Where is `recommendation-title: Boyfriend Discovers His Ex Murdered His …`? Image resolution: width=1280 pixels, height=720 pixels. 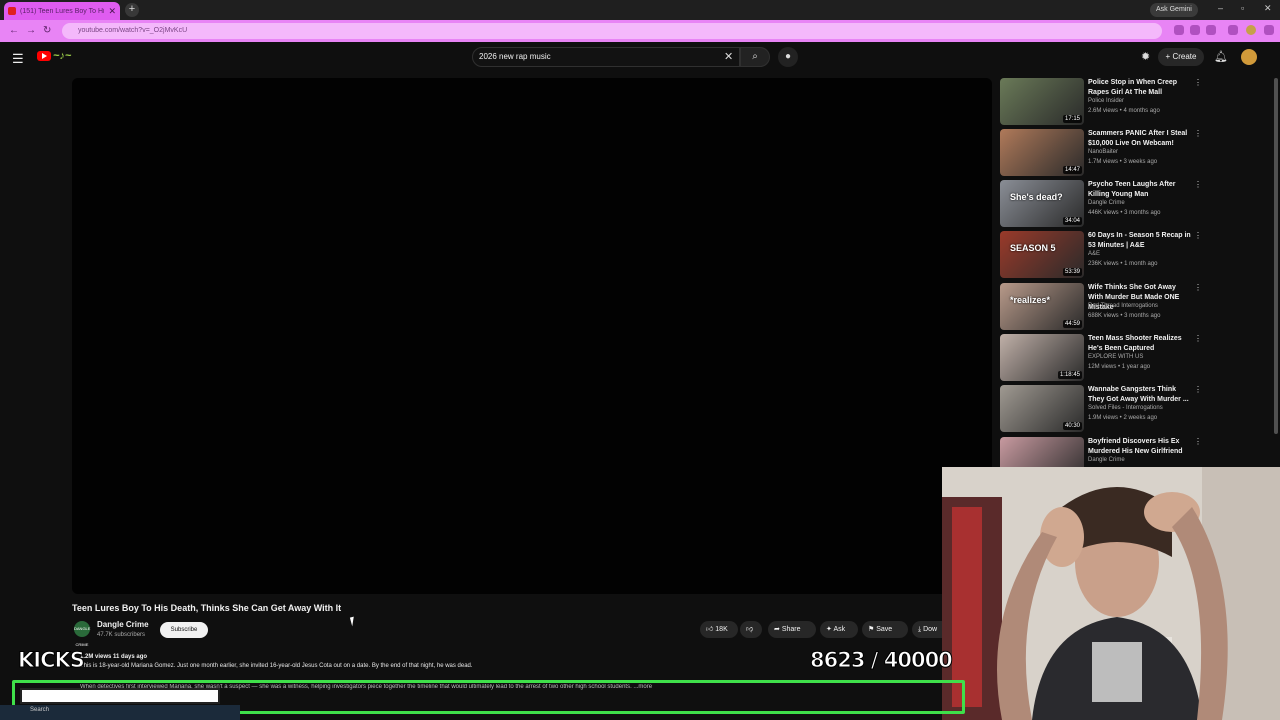 recommendation-title: Boyfriend Discovers His Ex Murdered His … is located at coordinates (1140, 447).